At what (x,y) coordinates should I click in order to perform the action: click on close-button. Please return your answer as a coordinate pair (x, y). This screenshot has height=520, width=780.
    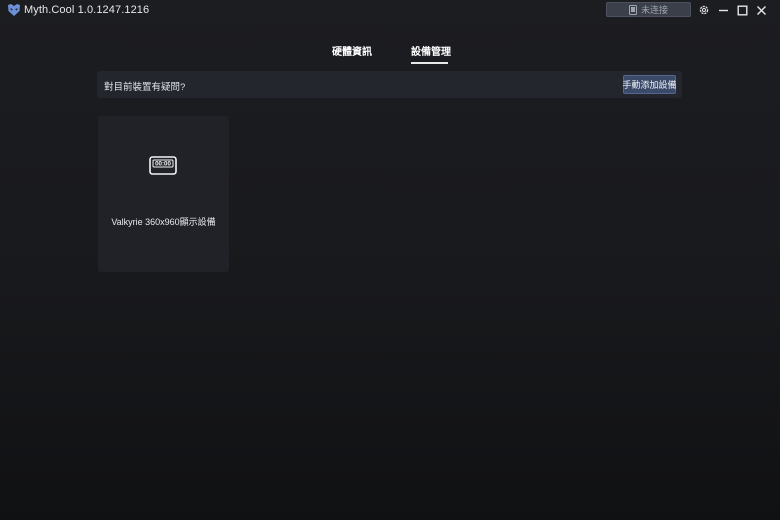
    Looking at the image, I should click on (761, 10).